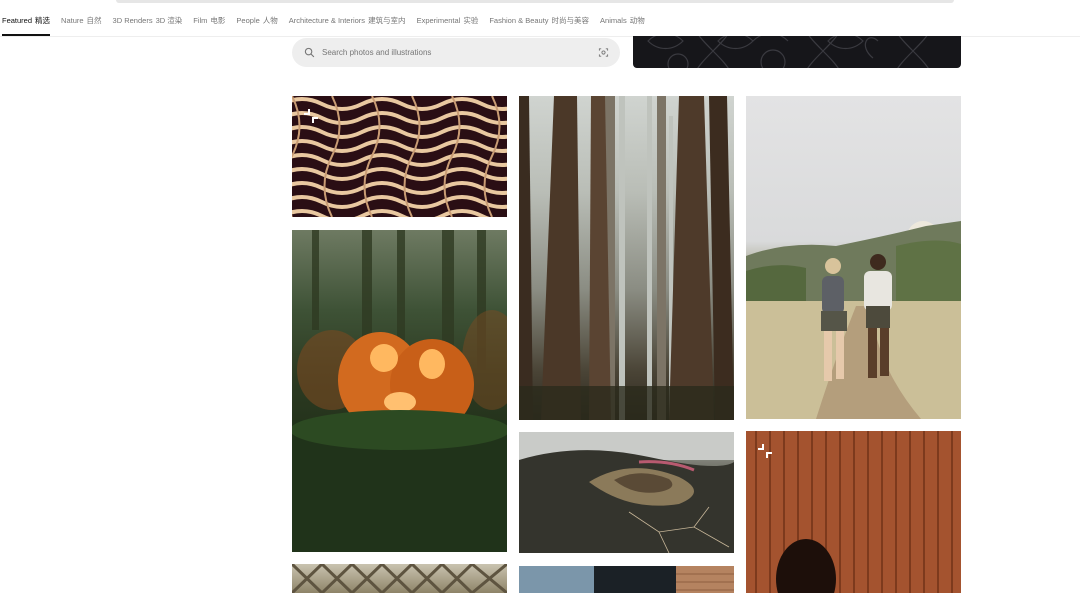 Image resolution: width=1080 pixels, height=593 pixels. I want to click on topic-architecture-interiors: Architecture & Interiors 建筑与室内, so click(347, 20).